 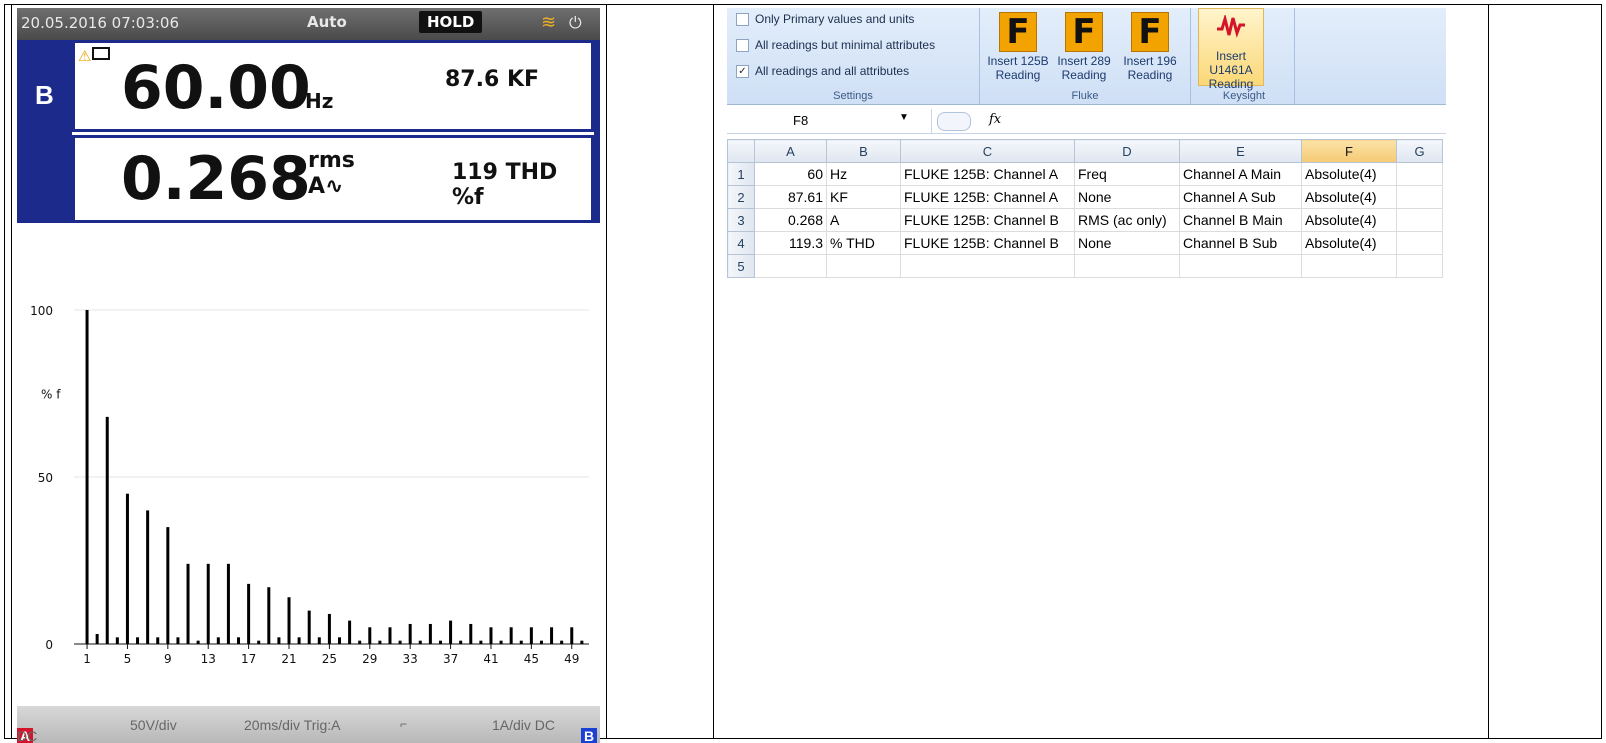 I want to click on select-all-corner, so click(x=741, y=151).